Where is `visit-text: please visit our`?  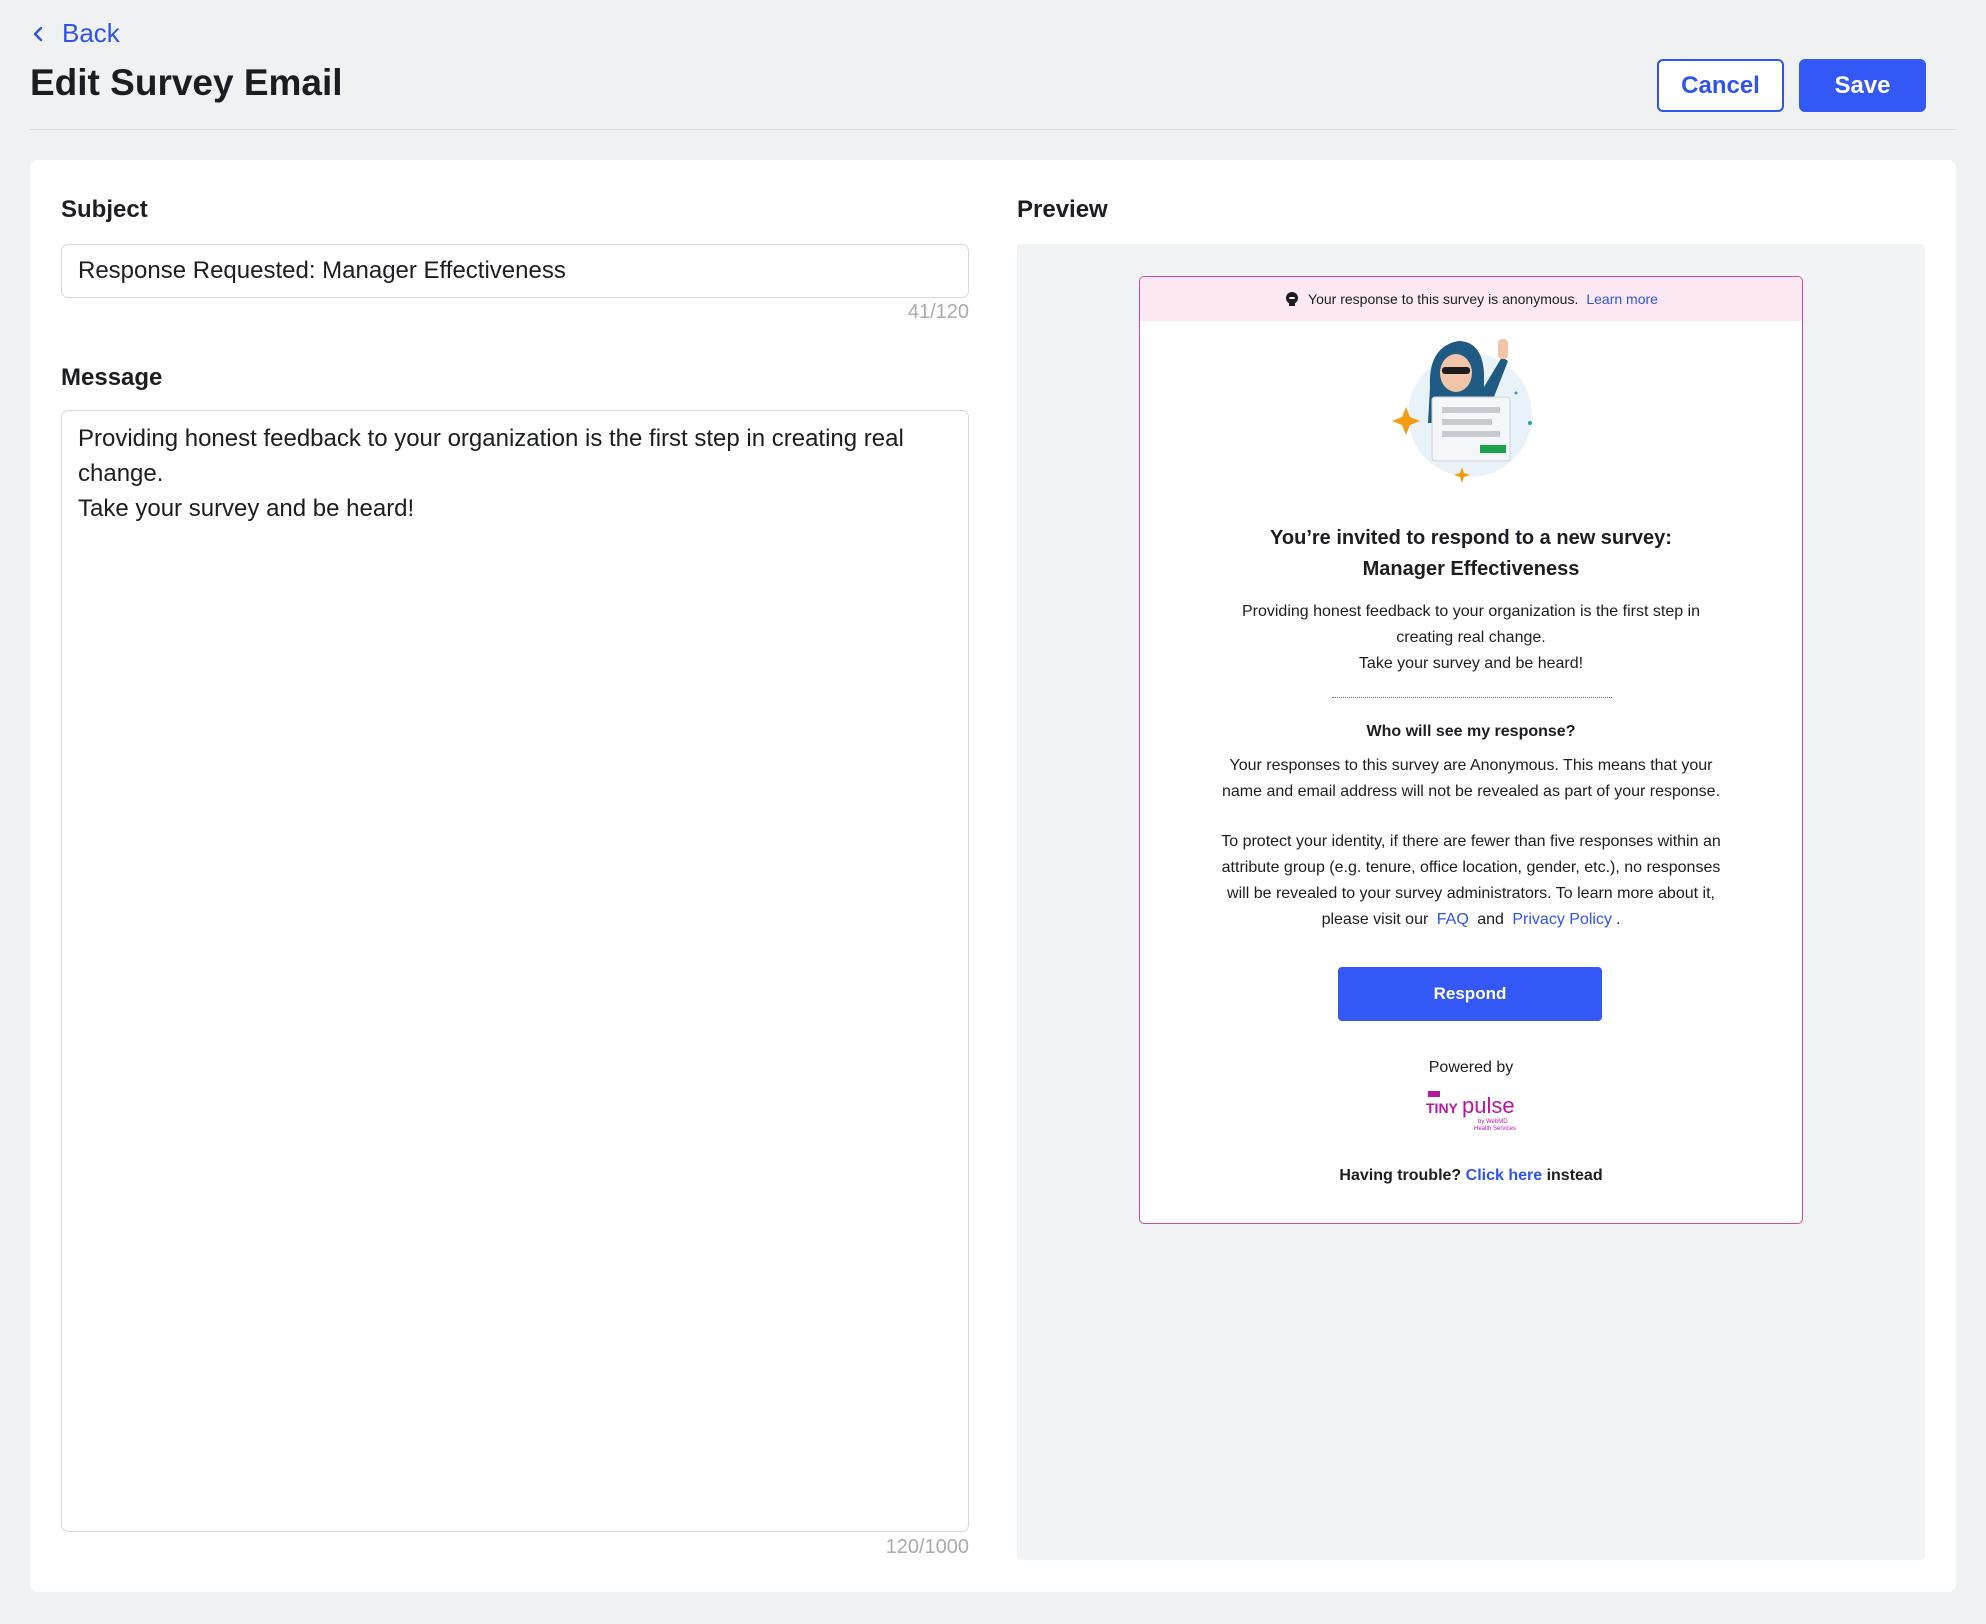
visit-text: please visit our is located at coordinates (1375, 919).